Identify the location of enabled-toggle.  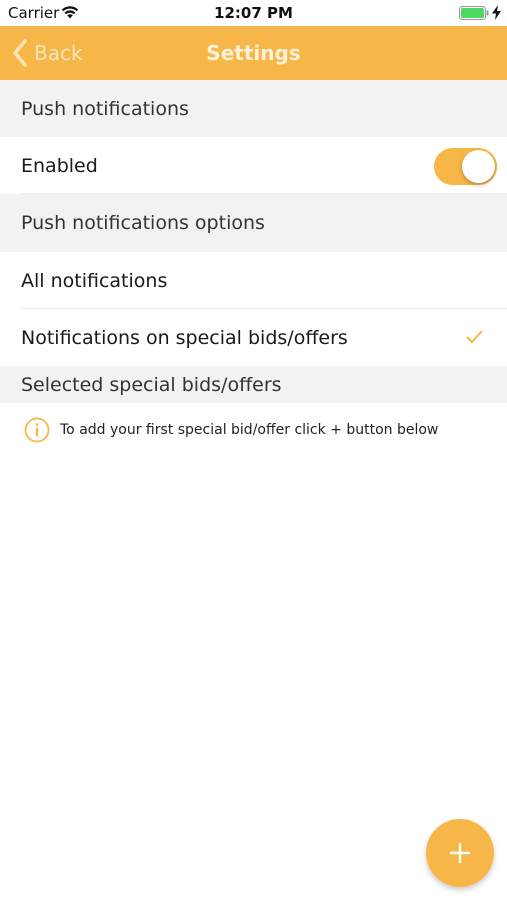
(465, 166).